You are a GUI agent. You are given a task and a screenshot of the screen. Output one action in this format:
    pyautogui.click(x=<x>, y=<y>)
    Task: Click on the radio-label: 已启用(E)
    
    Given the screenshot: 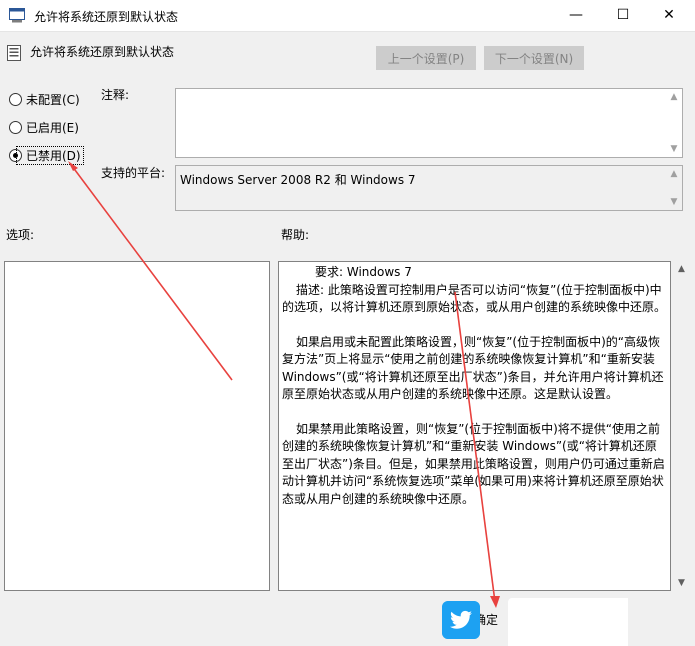 What is the action you would take?
    pyautogui.click(x=52, y=128)
    